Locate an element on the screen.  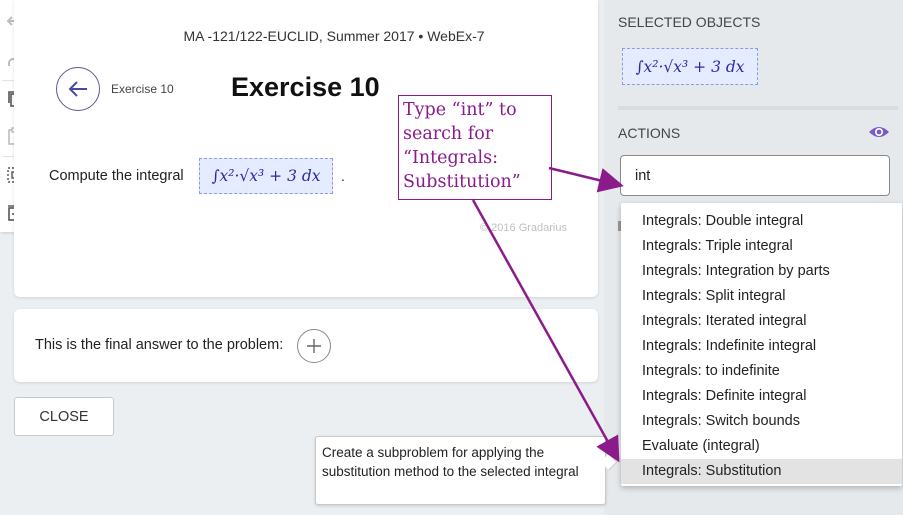
suggestion-item: Integrals: Split integral is located at coordinates (761, 296).